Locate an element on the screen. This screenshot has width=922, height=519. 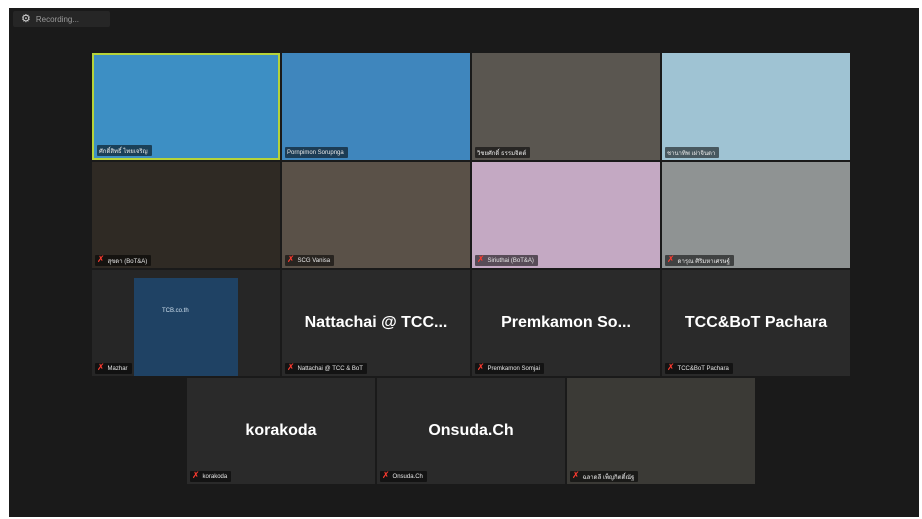
participant-tile: ✗ ฉลาดลี เพ็ญกิตติ์ณัฐ is located at coordinates (661, 431).